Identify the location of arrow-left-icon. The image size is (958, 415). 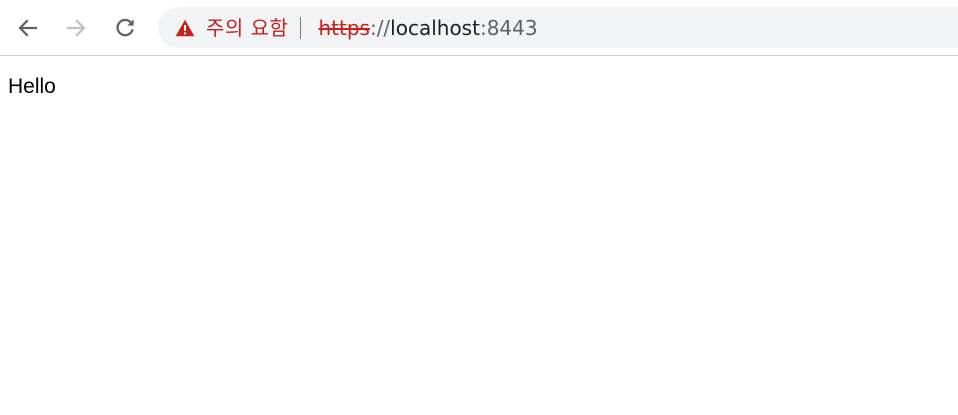
(28, 28).